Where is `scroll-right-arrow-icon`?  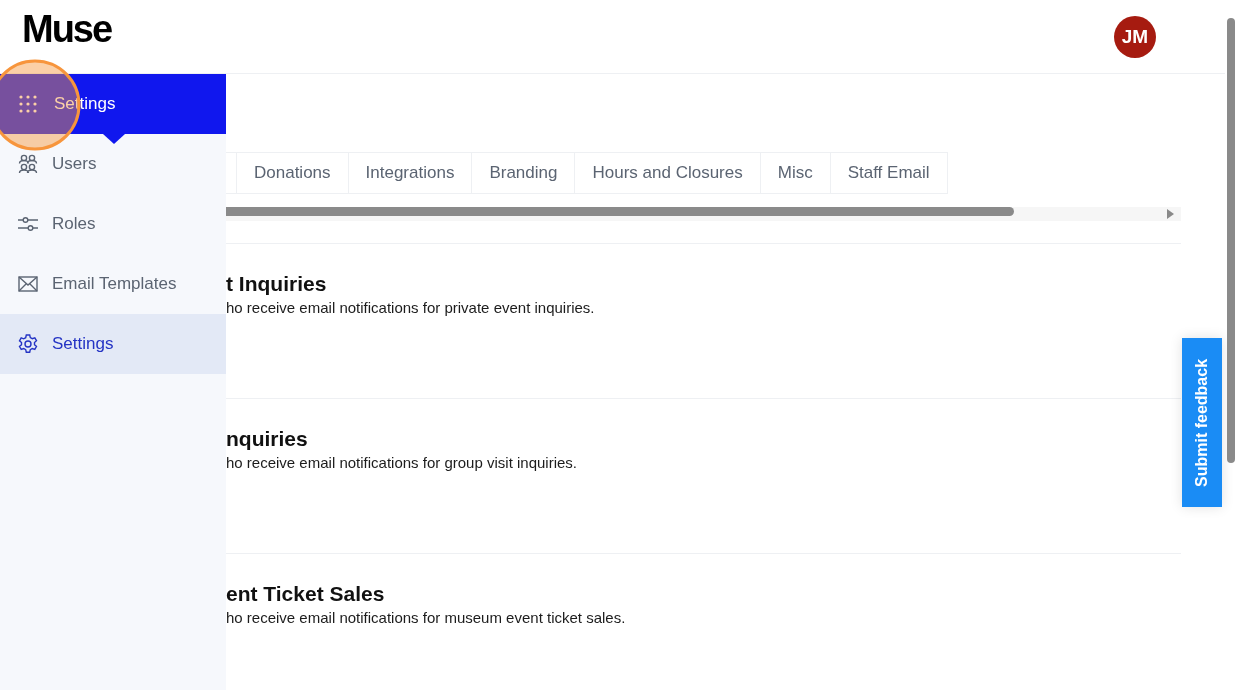
scroll-right-arrow-icon is located at coordinates (1170, 214).